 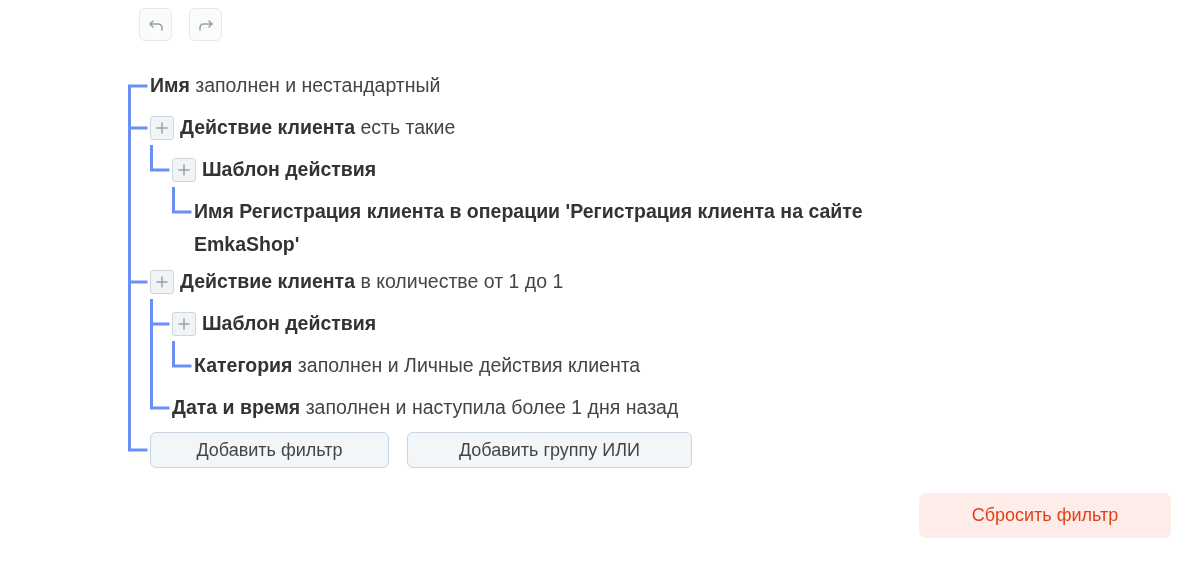 I want to click on filter-condition: Имя Регистрация клиента в операции 'Регистрация клиента на сайте EmkaShop', so click(x=529, y=228).